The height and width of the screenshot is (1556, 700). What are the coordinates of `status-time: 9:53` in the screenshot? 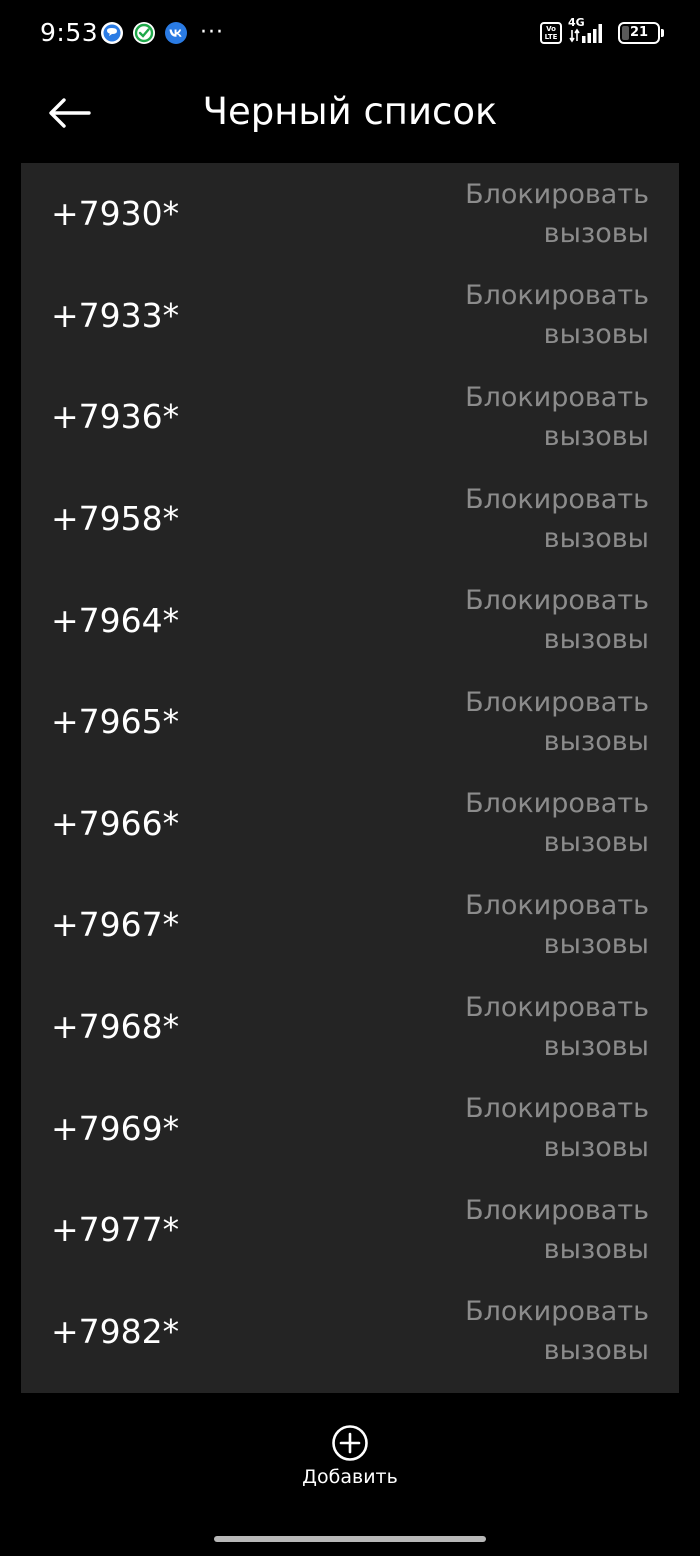 It's located at (69, 32).